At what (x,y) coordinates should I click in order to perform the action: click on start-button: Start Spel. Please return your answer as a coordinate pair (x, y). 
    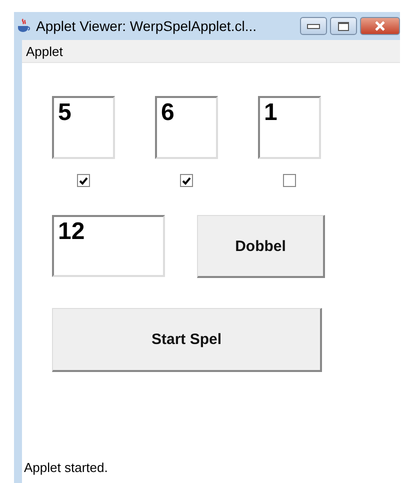
    Looking at the image, I should click on (187, 340).